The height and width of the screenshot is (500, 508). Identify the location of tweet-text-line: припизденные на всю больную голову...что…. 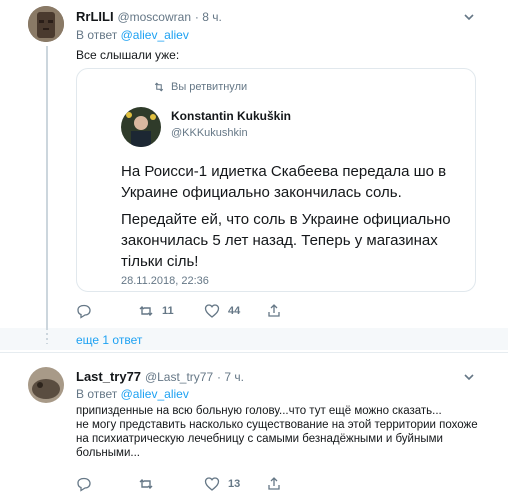
(259, 411).